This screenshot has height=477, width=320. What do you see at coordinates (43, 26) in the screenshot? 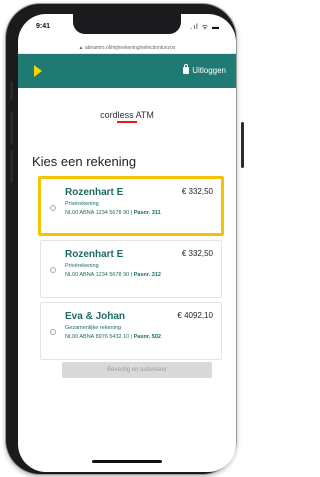
I see `status-time: 9:41` at bounding box center [43, 26].